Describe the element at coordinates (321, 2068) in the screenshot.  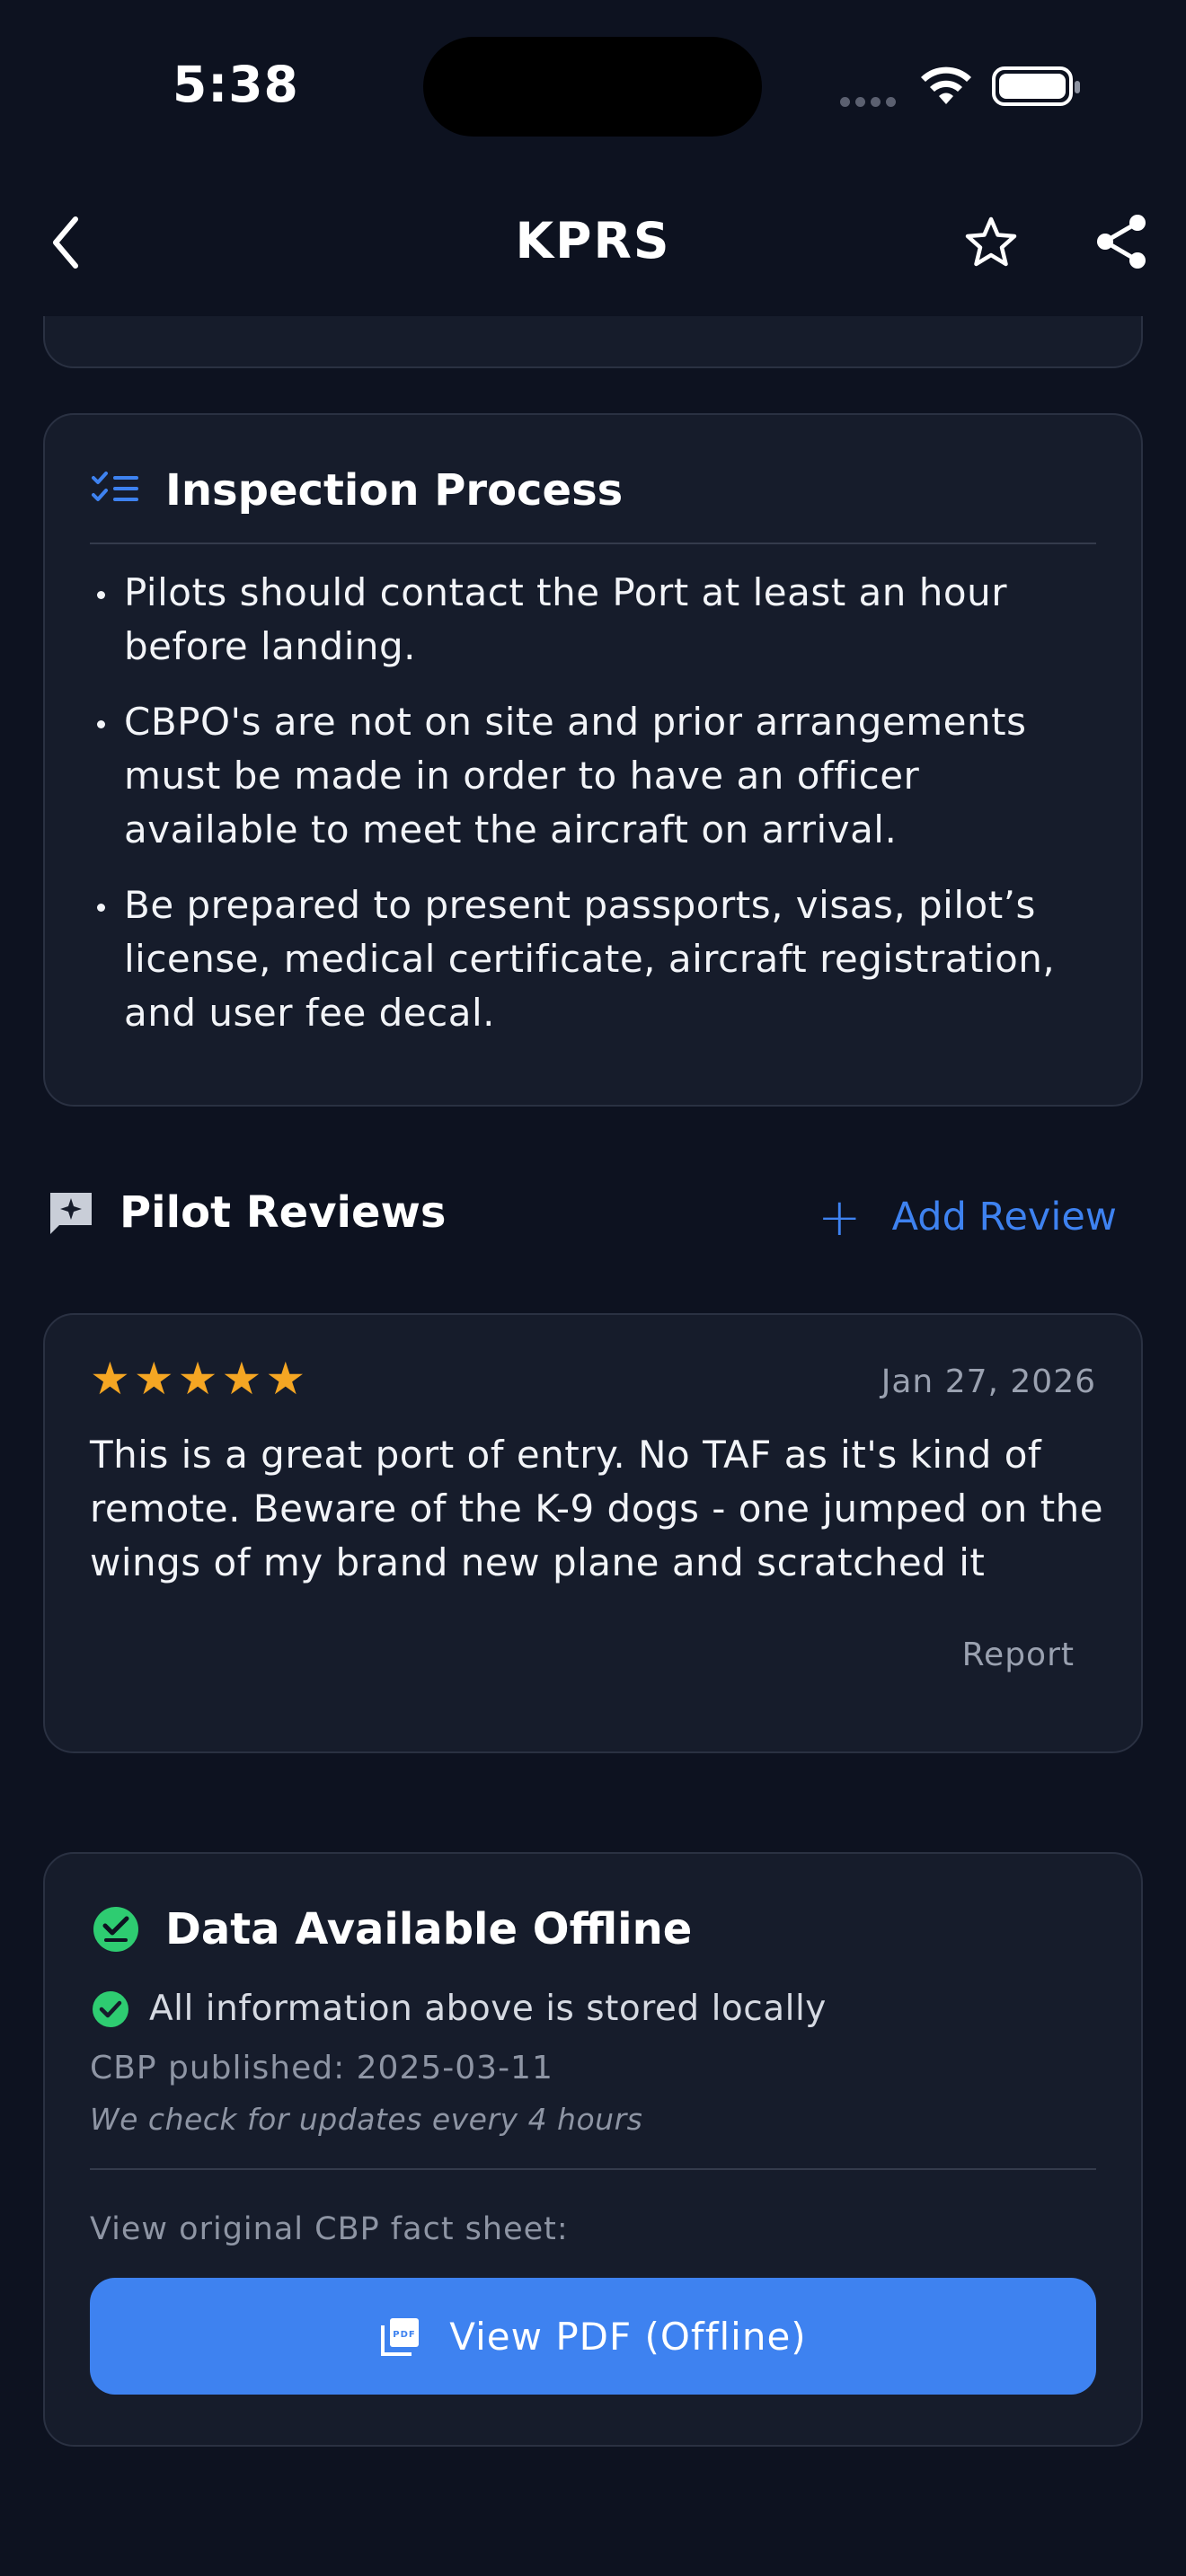
I see `published-date: CBP published: 2025-03-11` at that location.